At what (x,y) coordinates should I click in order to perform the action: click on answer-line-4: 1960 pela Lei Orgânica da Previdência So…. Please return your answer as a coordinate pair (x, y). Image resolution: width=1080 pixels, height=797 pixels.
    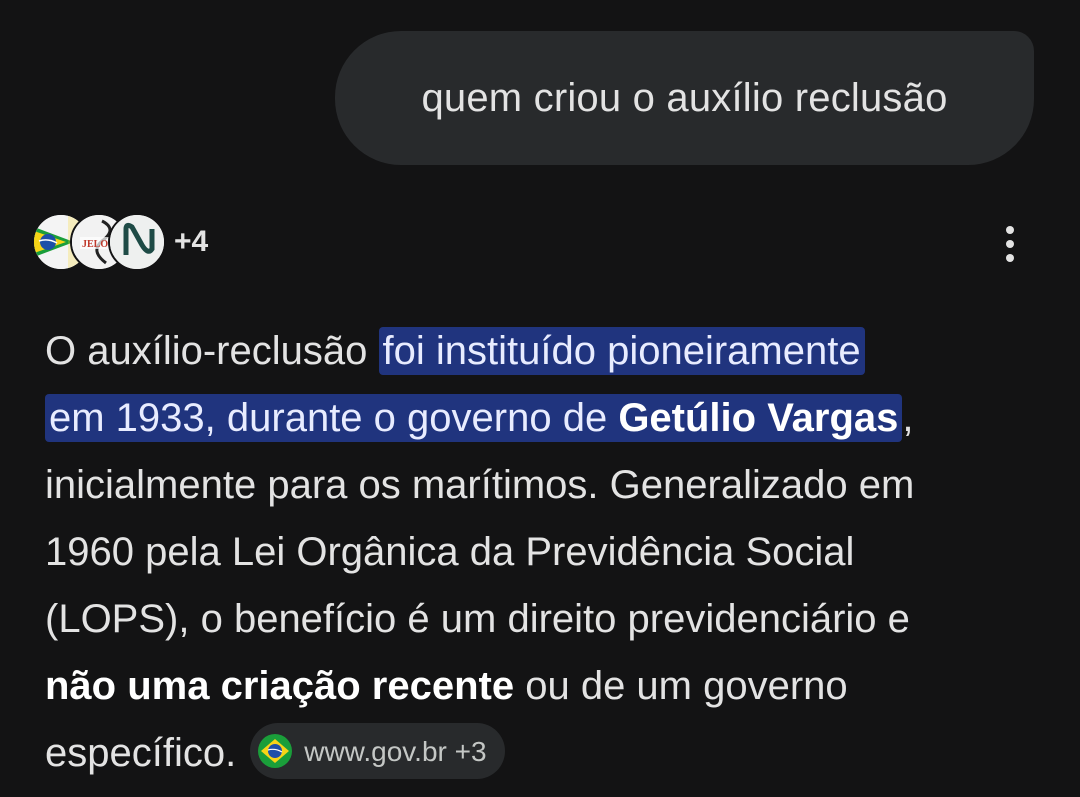
    Looking at the image, I should click on (450, 552).